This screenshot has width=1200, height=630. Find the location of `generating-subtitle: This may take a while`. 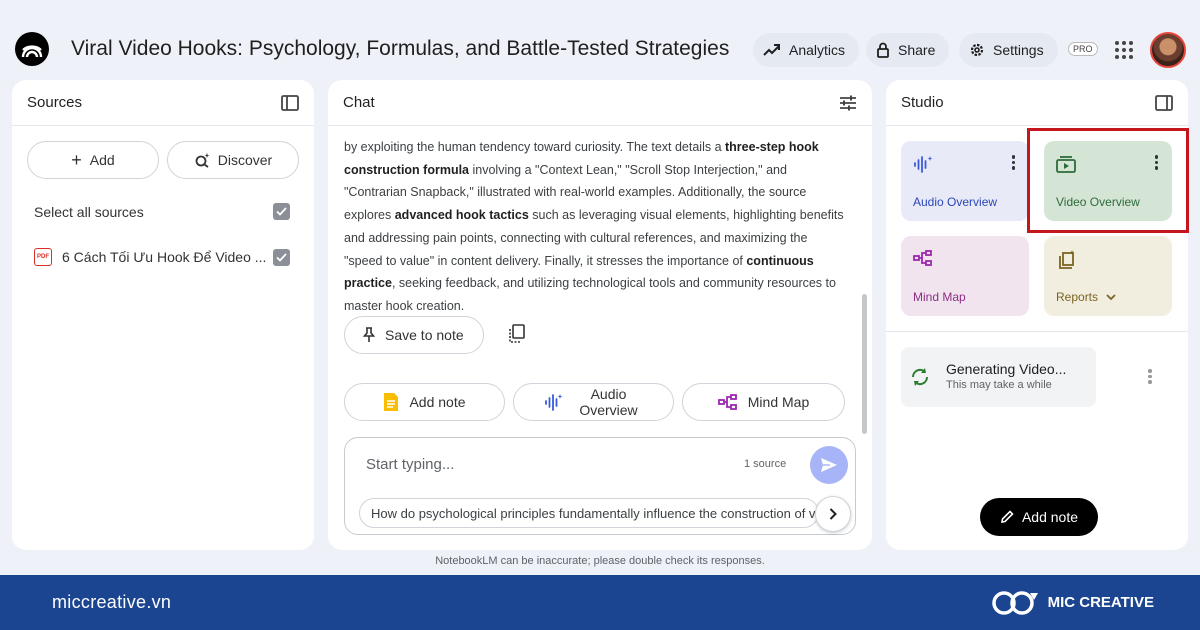

generating-subtitle: This may take a while is located at coordinates (999, 385).